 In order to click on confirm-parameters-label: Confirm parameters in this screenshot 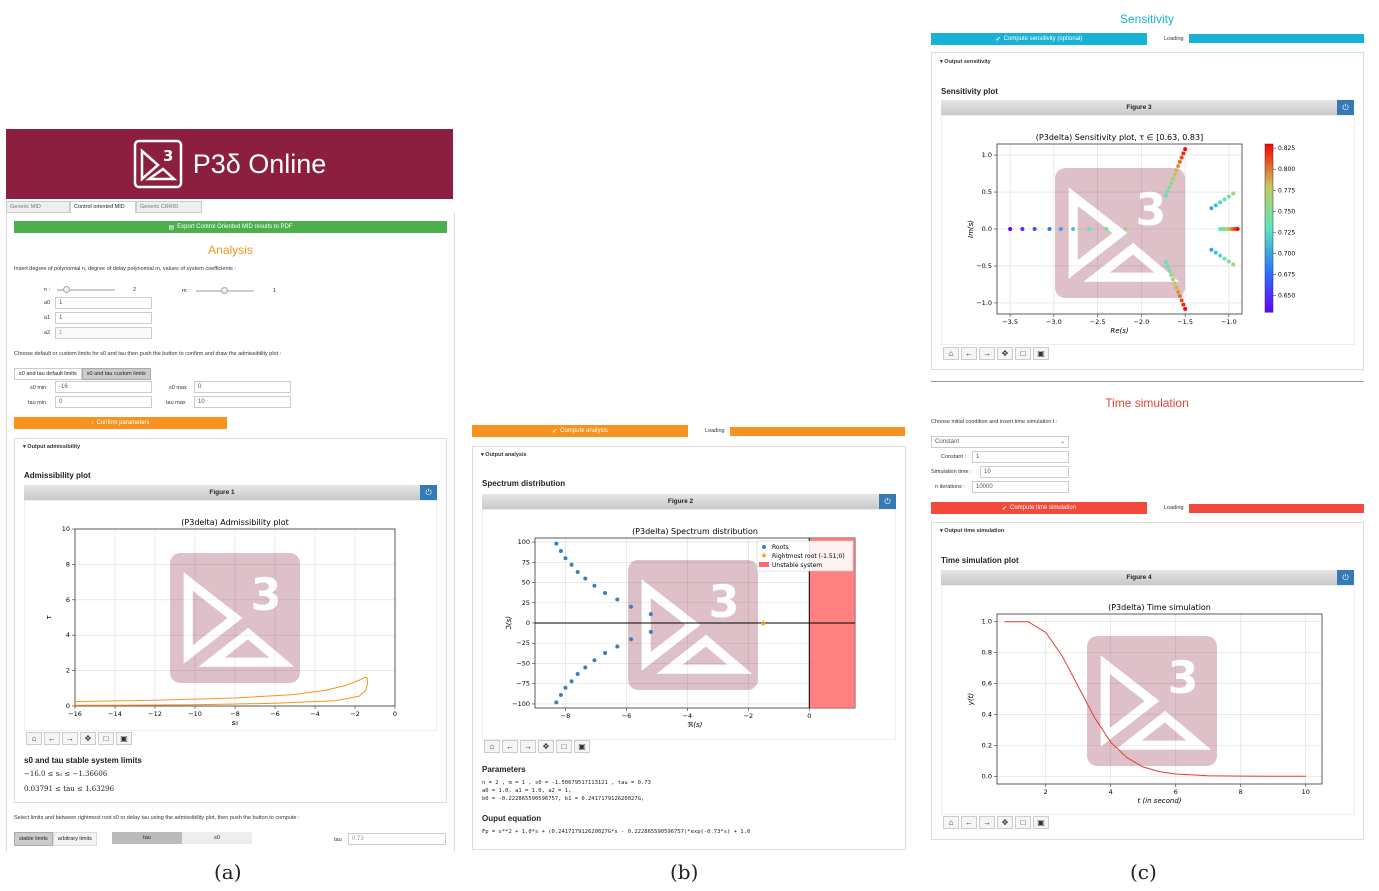, I will do `click(123, 423)`.